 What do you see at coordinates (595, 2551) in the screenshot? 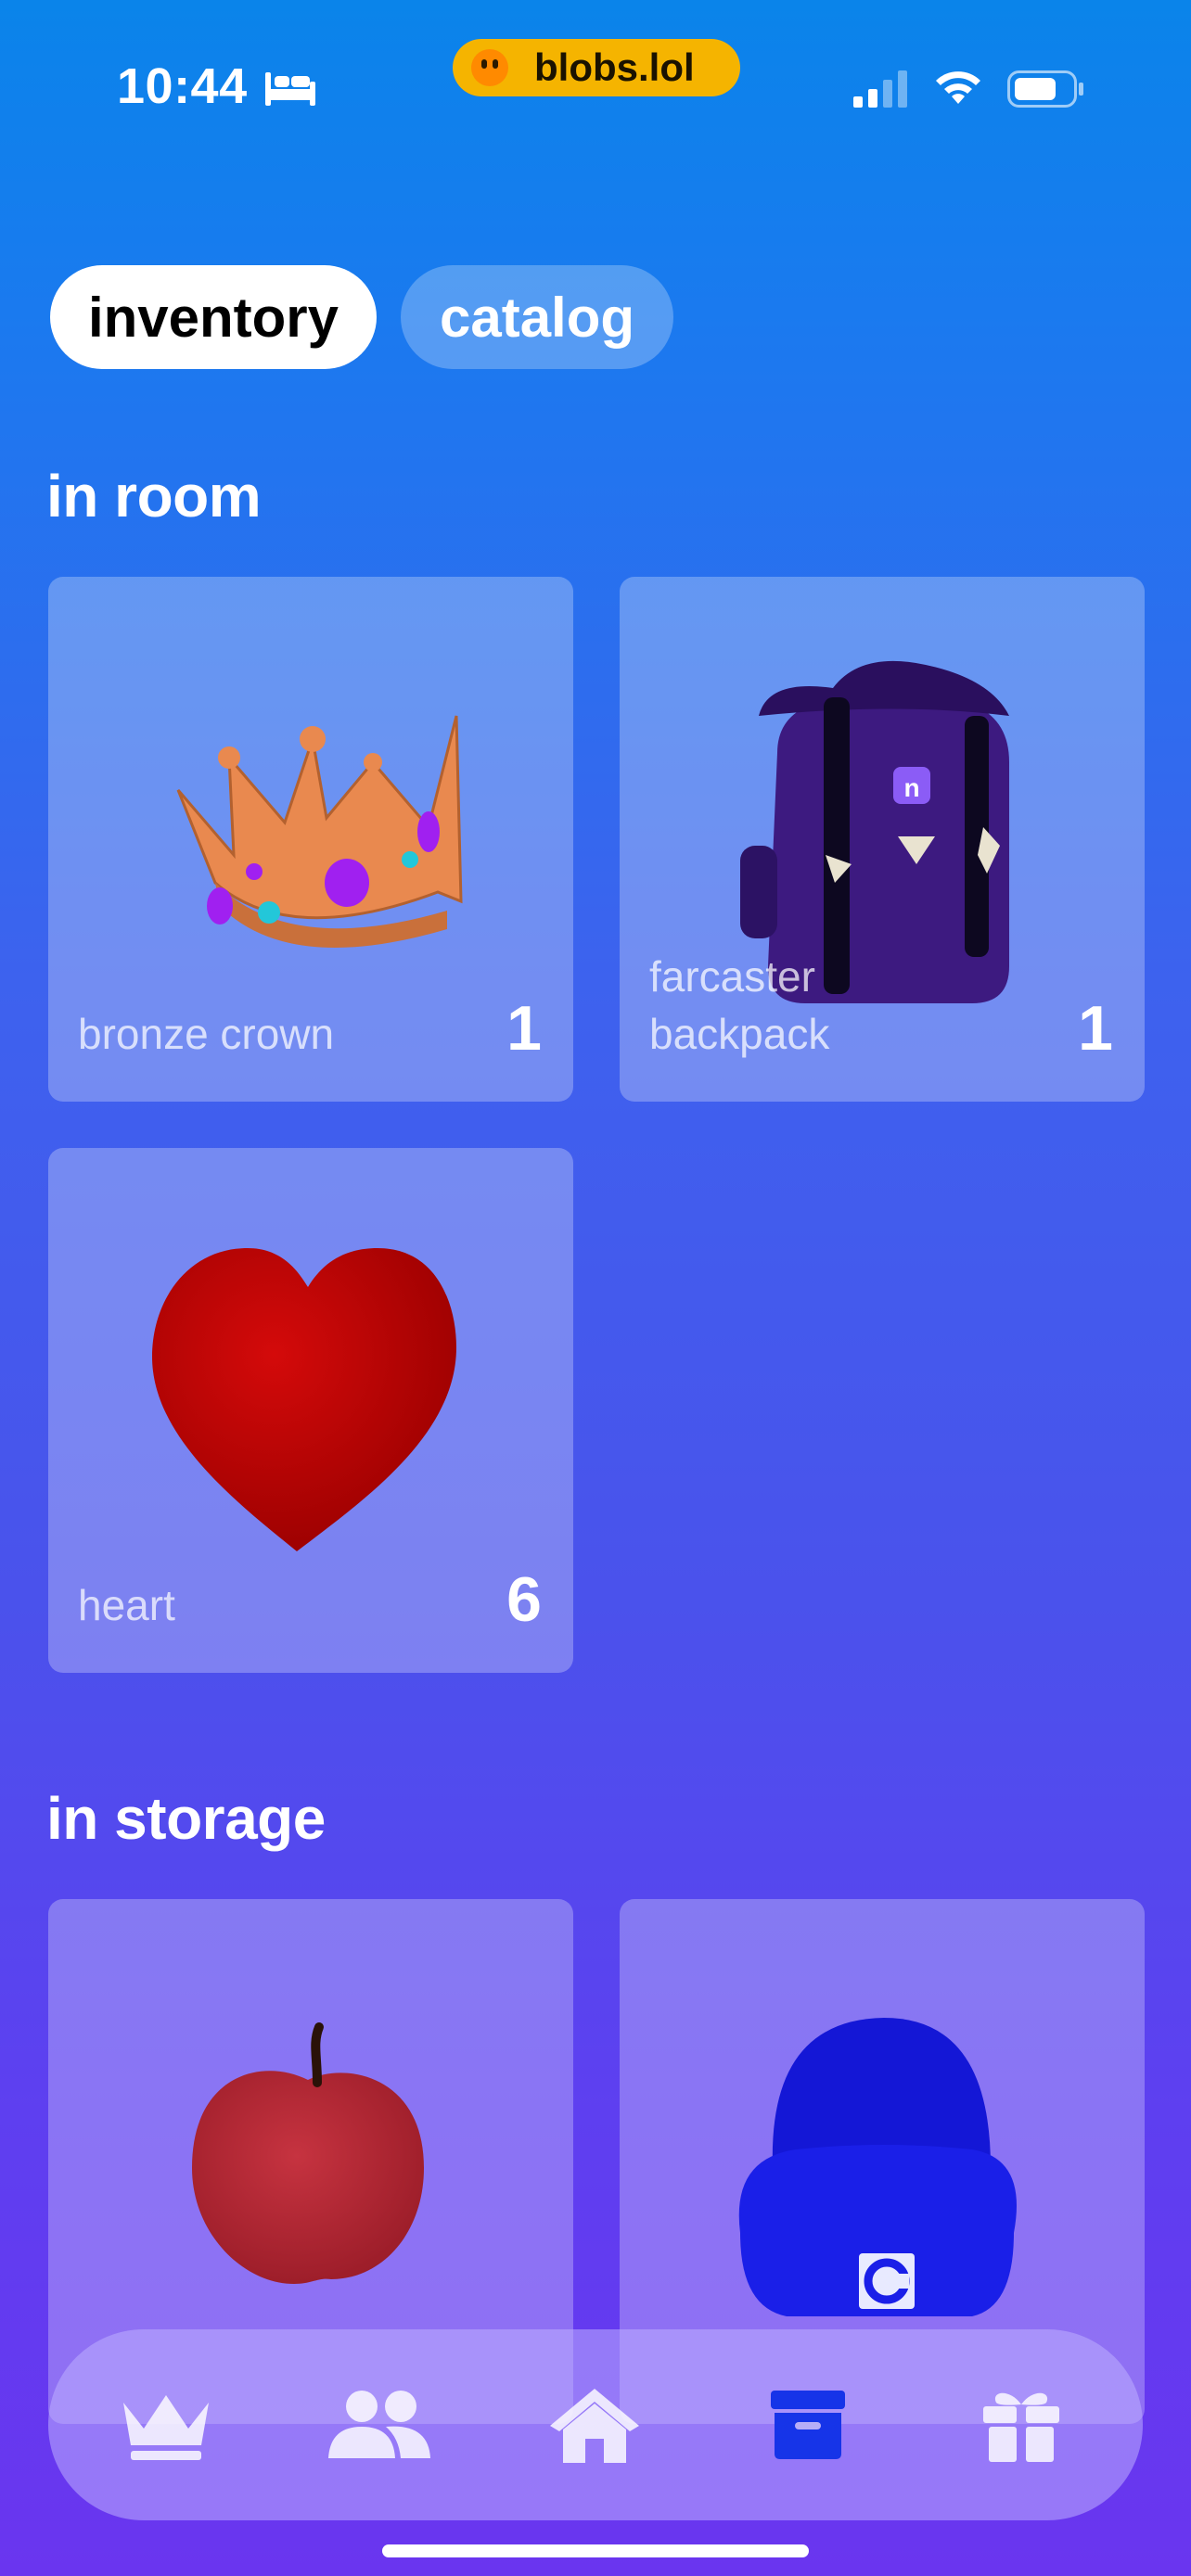
I see `home-indicator` at bounding box center [595, 2551].